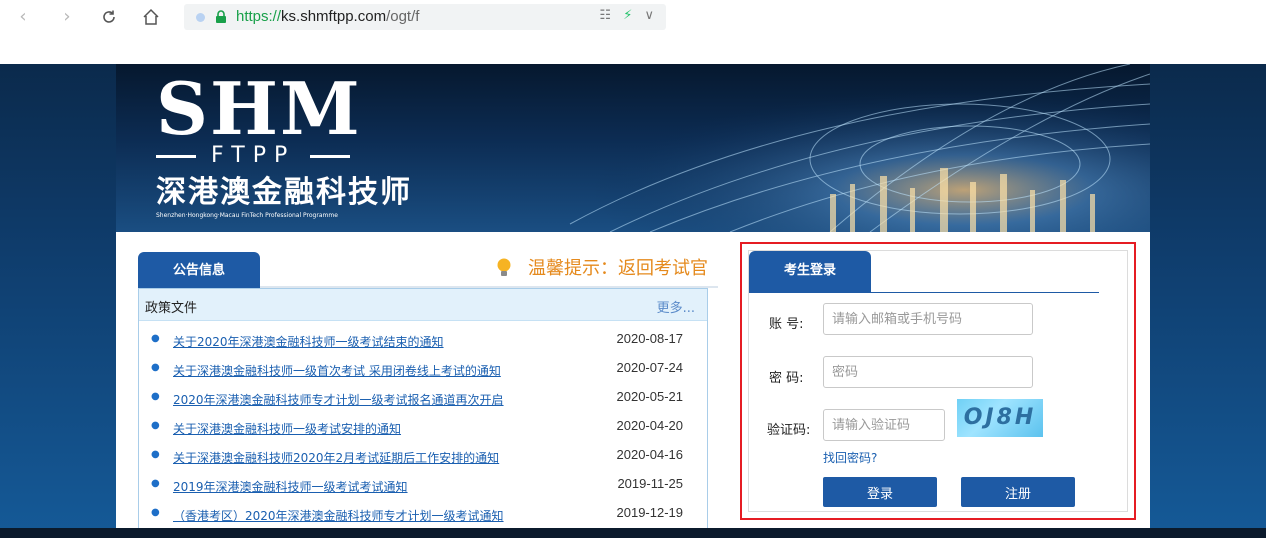 This screenshot has height=538, width=1266. Describe the element at coordinates (287, 428) in the screenshot. I see `notice-link: 关于深港澳金融科技师一级考试安排的通知` at that location.